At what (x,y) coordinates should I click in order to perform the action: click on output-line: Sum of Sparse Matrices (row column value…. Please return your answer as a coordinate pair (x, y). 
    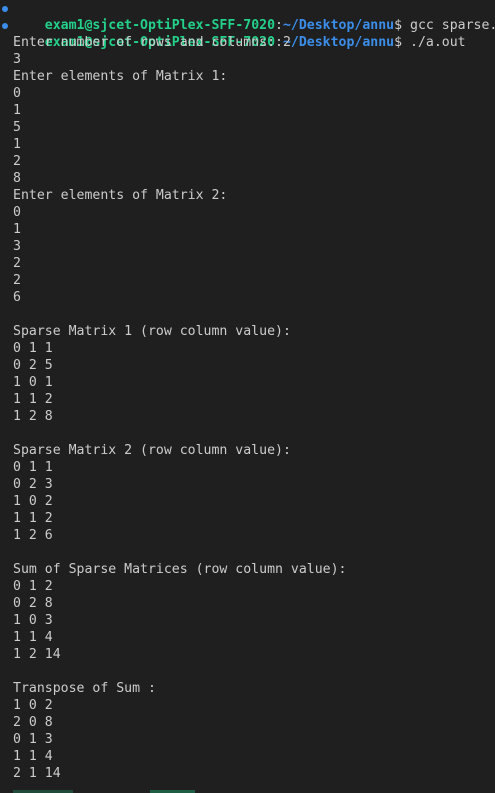
    Looking at the image, I should click on (180, 569).